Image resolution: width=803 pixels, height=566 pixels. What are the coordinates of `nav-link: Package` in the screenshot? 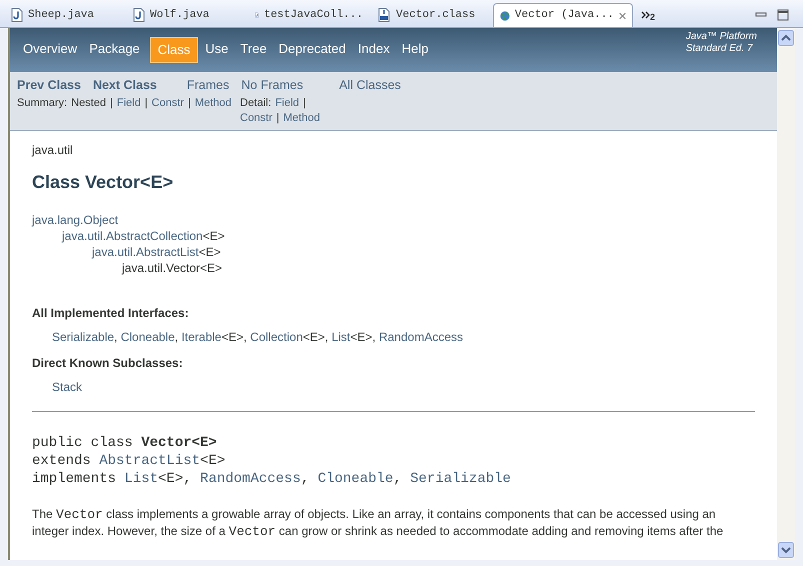 It's located at (114, 48).